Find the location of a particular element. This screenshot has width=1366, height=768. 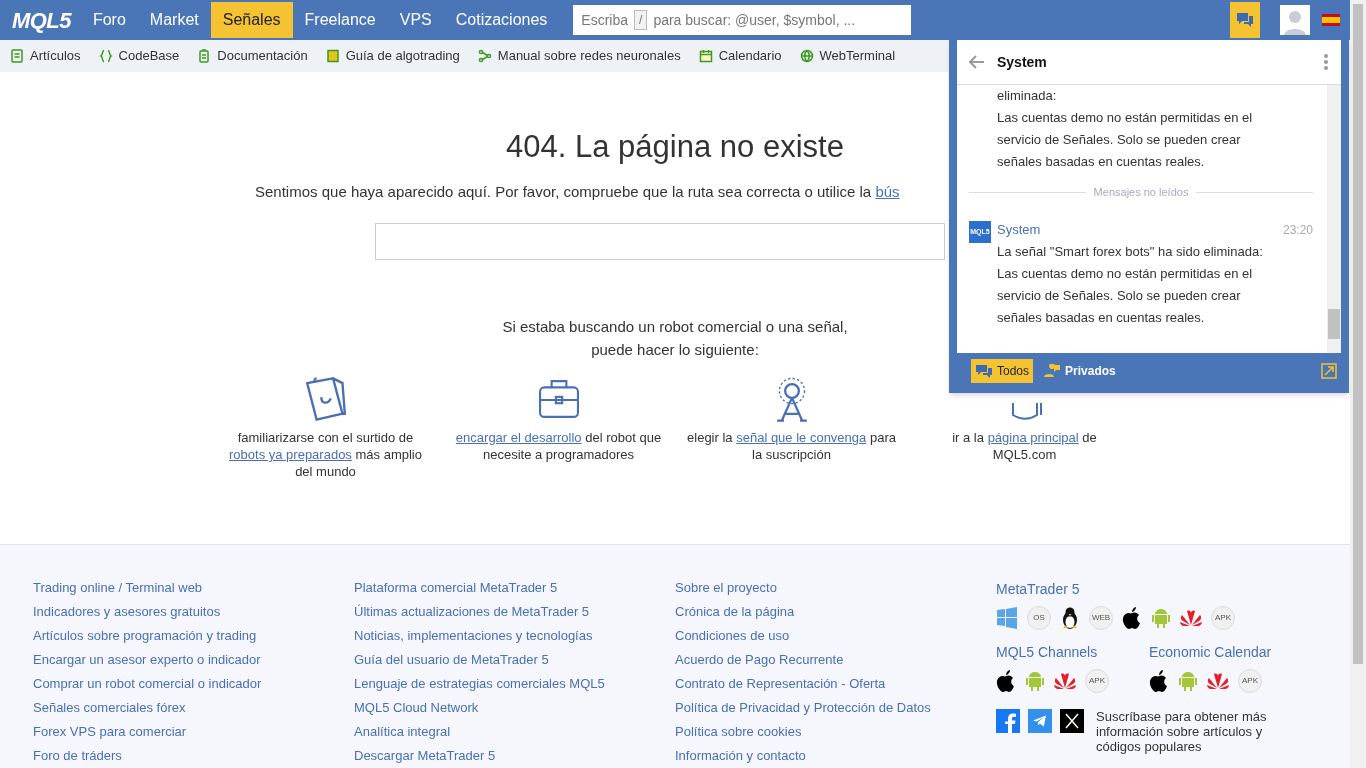

x-logo-icon is located at coordinates (1072, 721).